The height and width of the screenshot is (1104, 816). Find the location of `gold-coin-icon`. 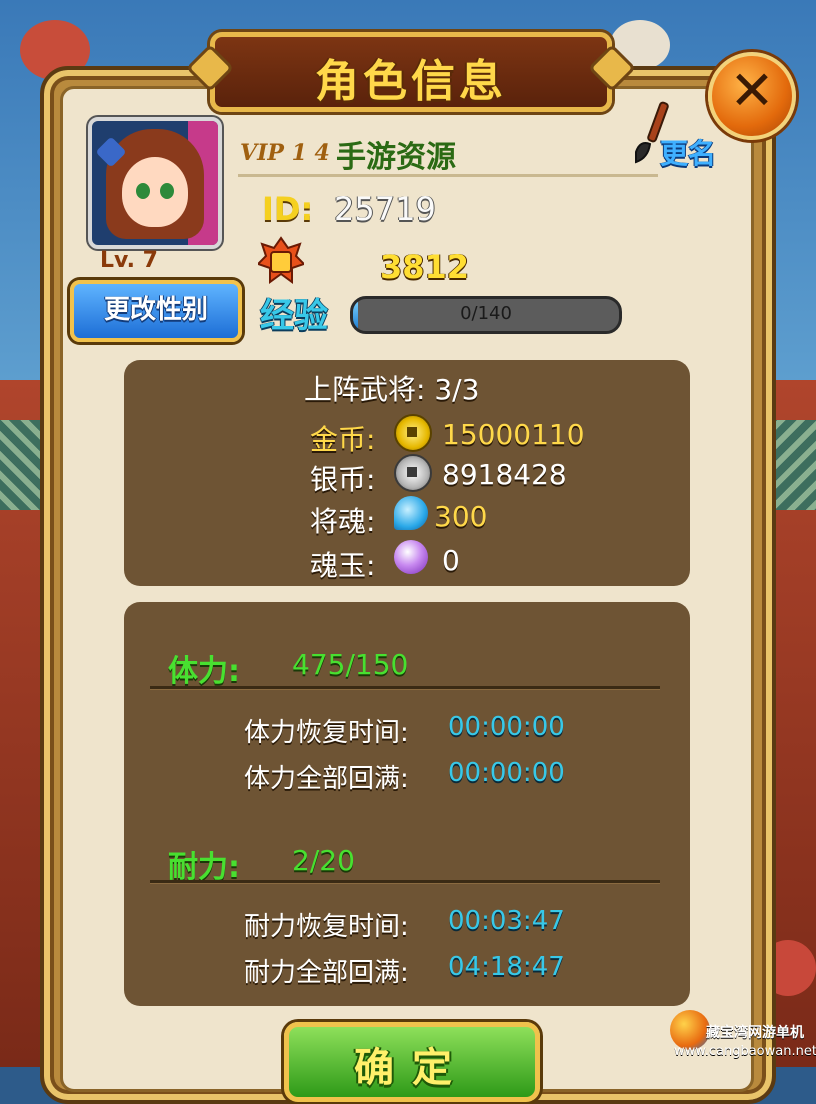

gold-coin-icon is located at coordinates (413, 433).